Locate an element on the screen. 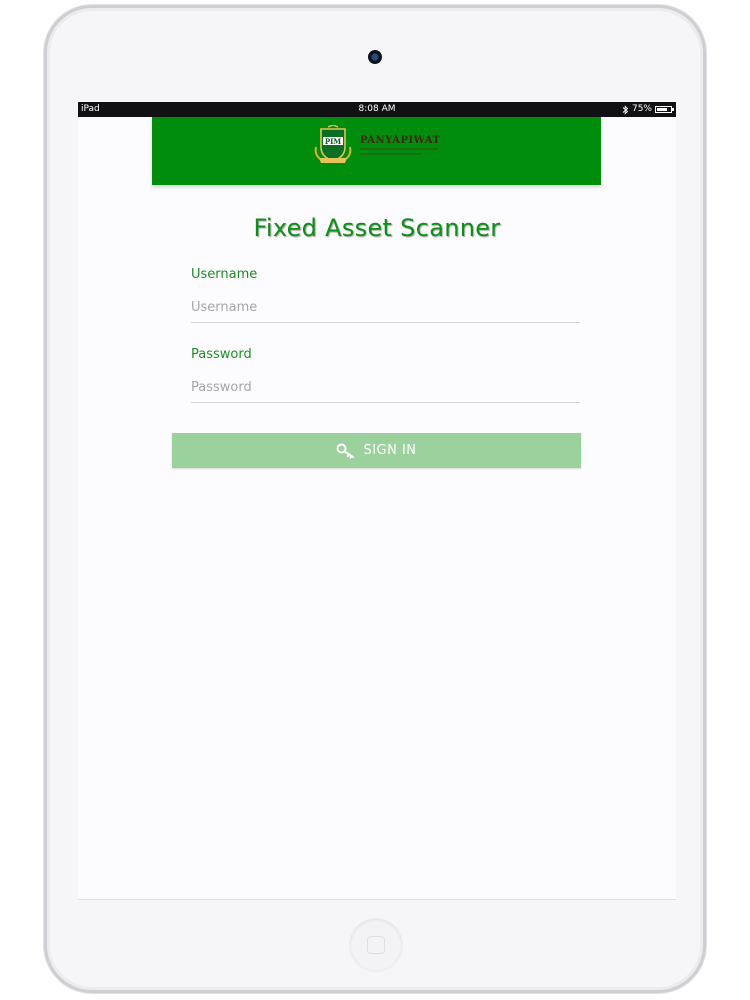 The width and height of the screenshot is (750, 1000). panyapiwat-logo: PIM PANYAPIWAT is located at coordinates (376, 145).